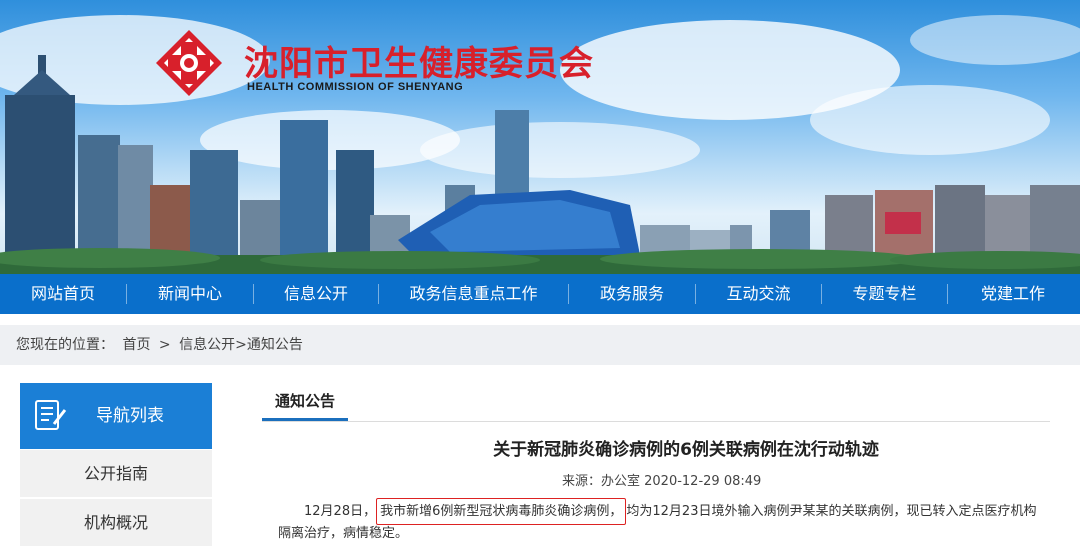  What do you see at coordinates (884, 294) in the screenshot?
I see `nav-item-special-topics: 专题专栏` at bounding box center [884, 294].